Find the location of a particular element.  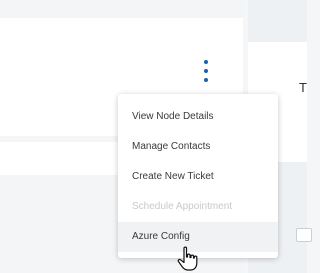

menu-item-create-new-ticket: Create New Ticket is located at coordinates (198, 177).